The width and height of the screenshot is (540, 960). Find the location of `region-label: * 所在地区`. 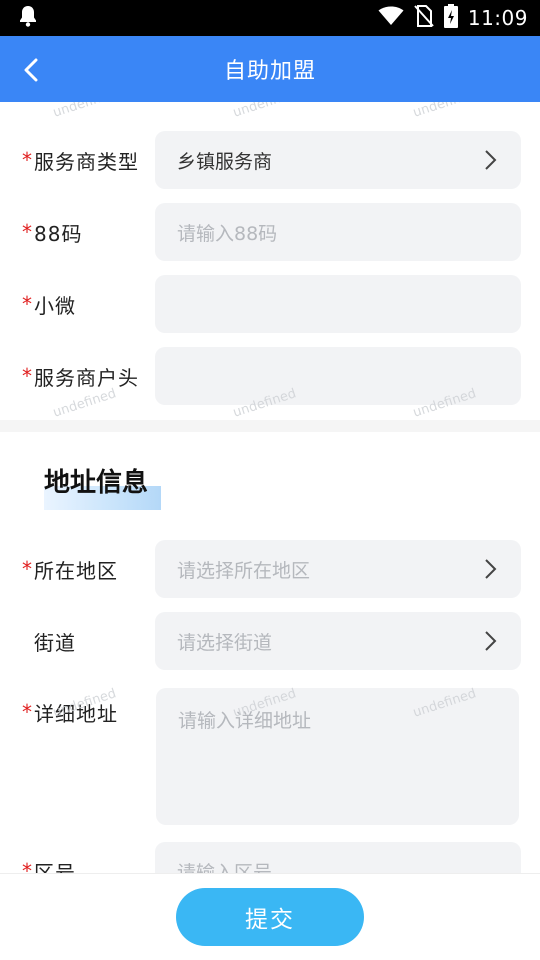

region-label: * 所在地区 is located at coordinates (70, 569).